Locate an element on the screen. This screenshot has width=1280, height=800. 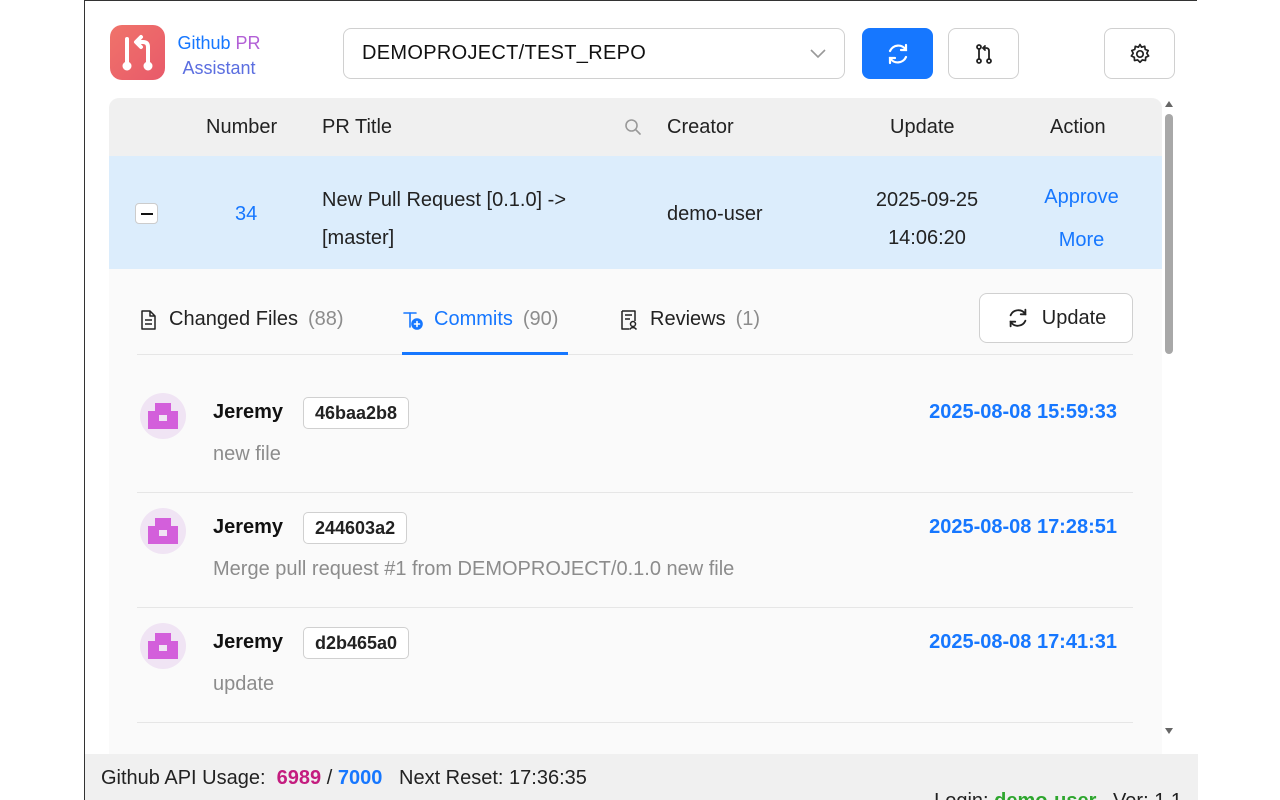
tab-label: Changed Files is located at coordinates (233, 319).